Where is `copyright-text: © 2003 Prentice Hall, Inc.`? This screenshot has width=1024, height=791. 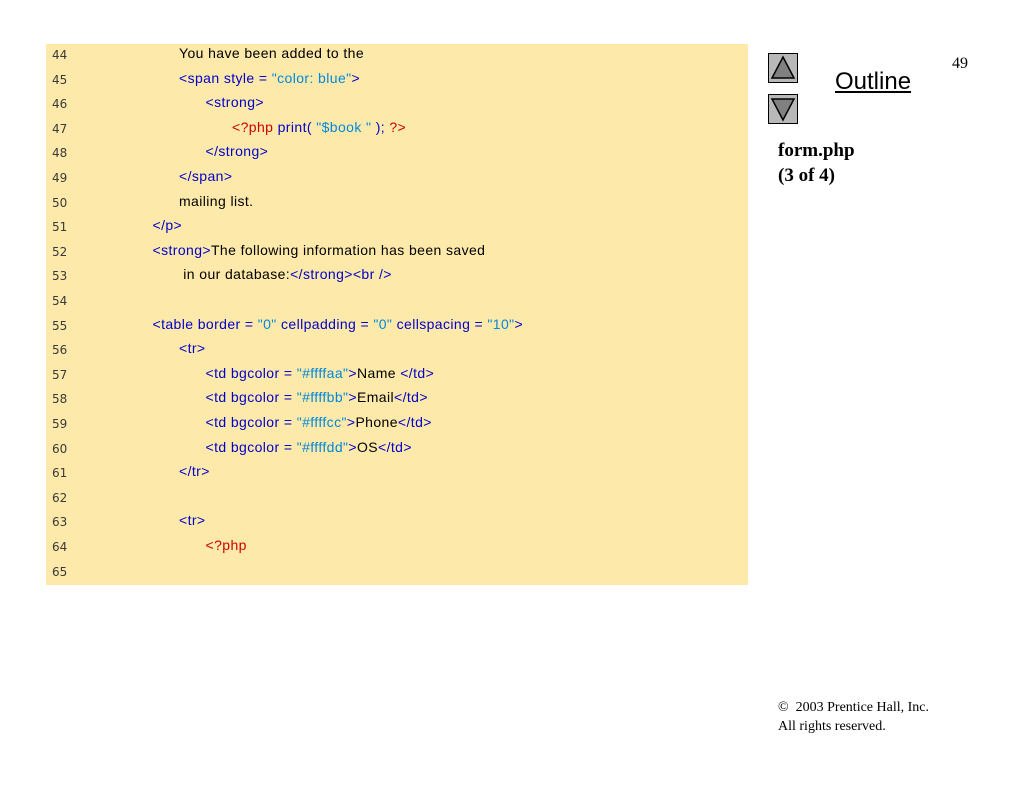
copyright-text: © 2003 Prentice Hall, Inc. is located at coordinates (853, 708).